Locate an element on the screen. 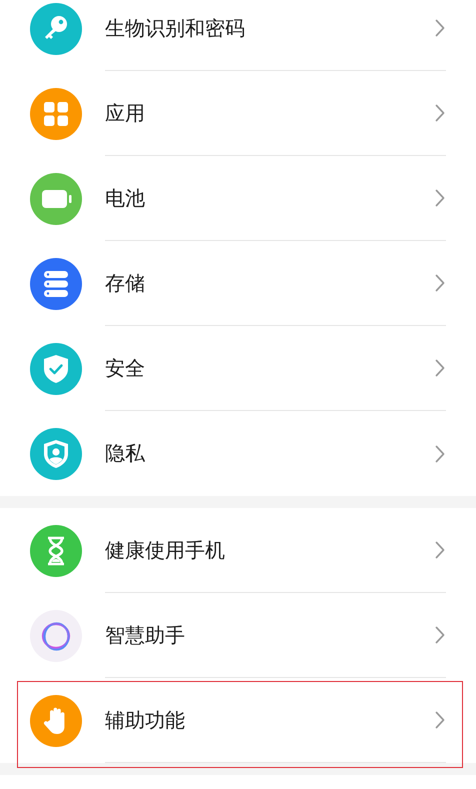 This screenshot has height=789, width=476. item-label: 安全 is located at coordinates (125, 369).